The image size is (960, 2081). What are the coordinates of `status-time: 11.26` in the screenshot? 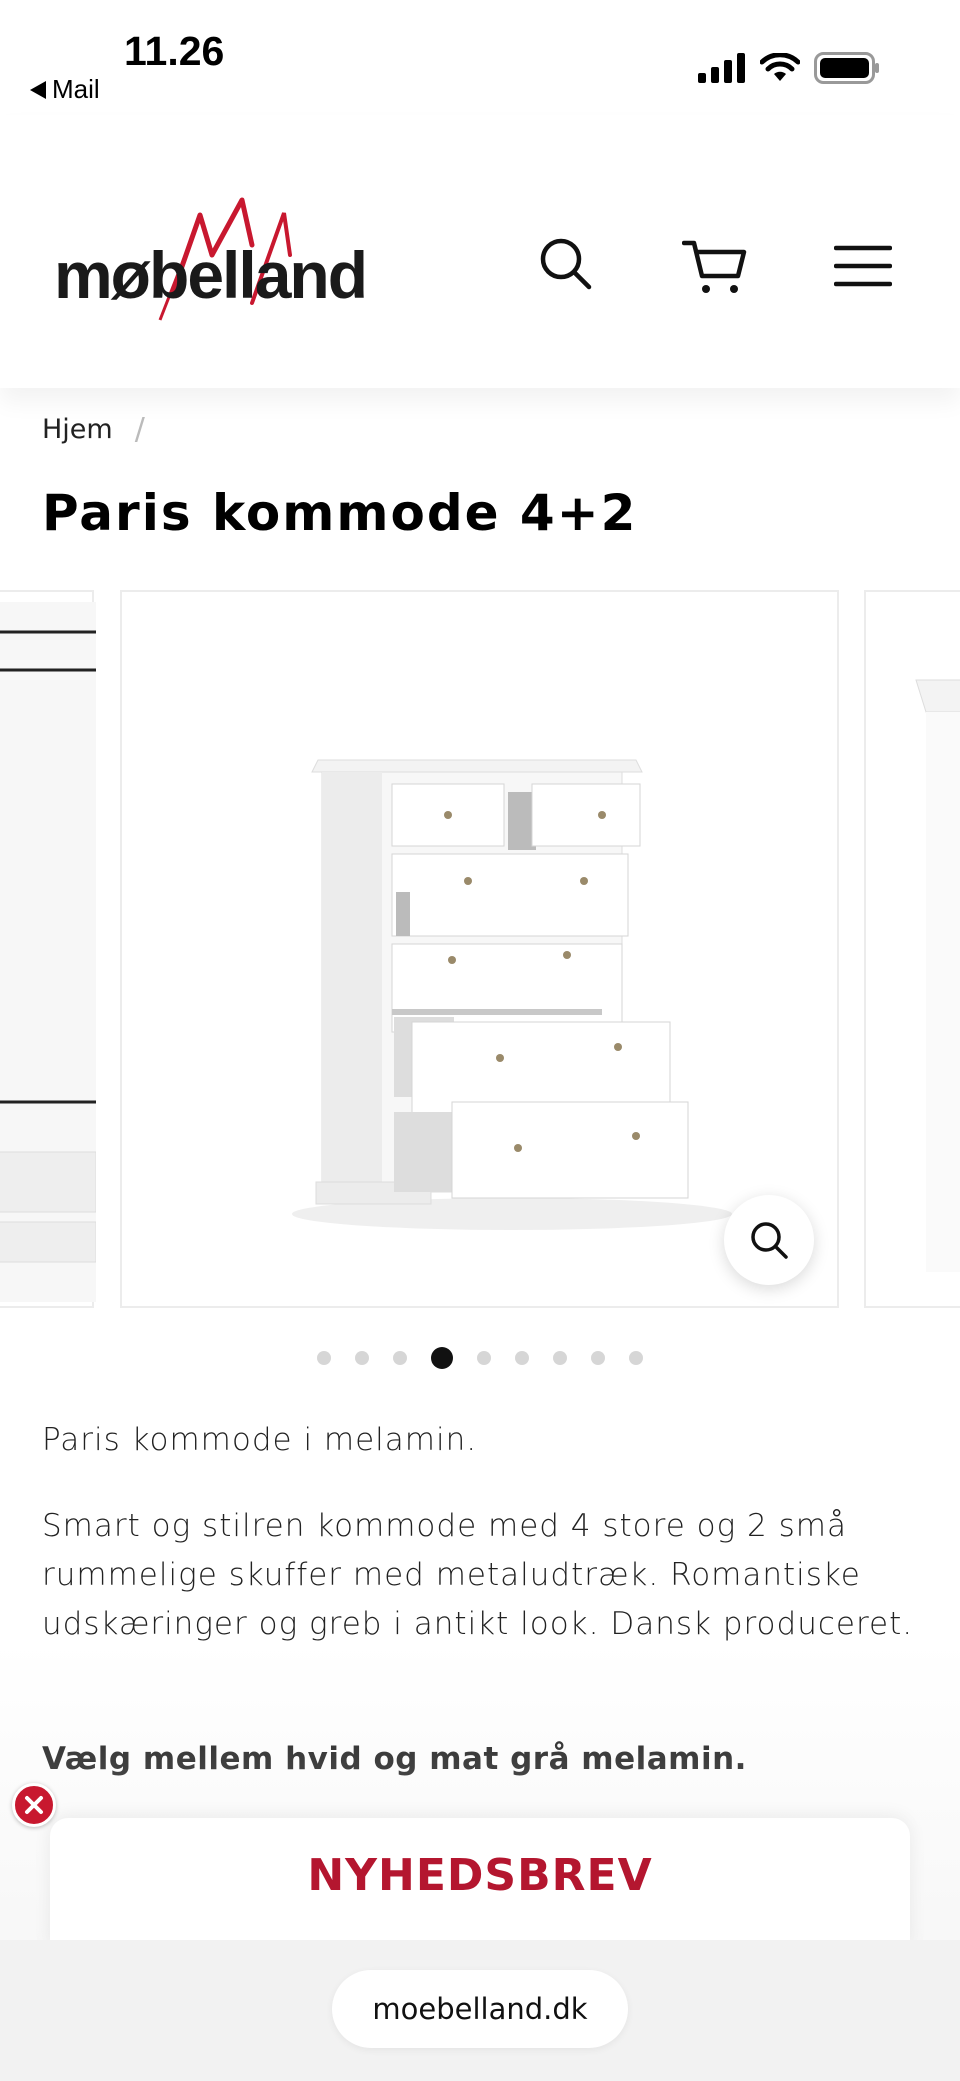 It's located at (174, 51).